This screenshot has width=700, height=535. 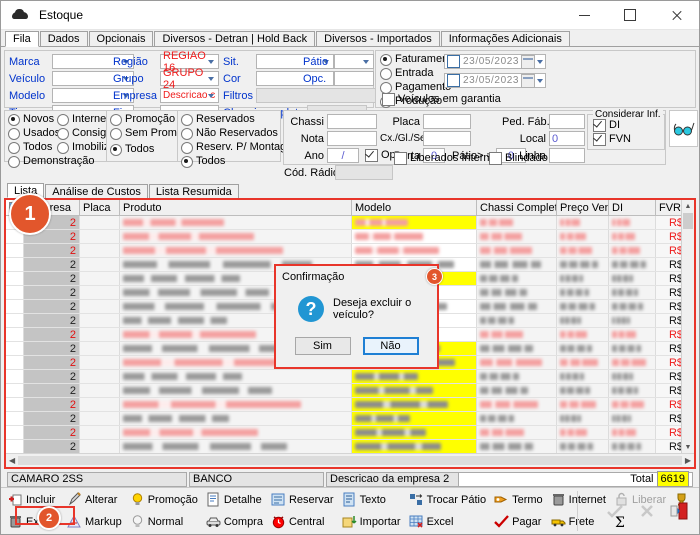 What do you see at coordinates (352, 138) in the screenshot?
I see `input-nota` at bounding box center [352, 138].